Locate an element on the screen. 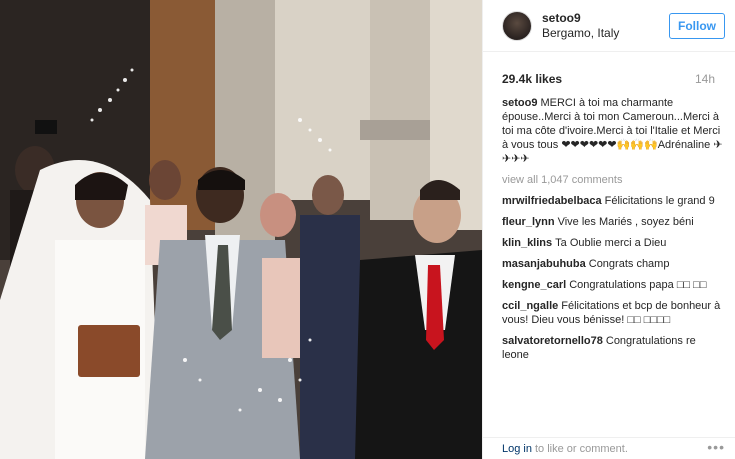 The height and width of the screenshot is (459, 735). follow-button: Follow is located at coordinates (697, 25).